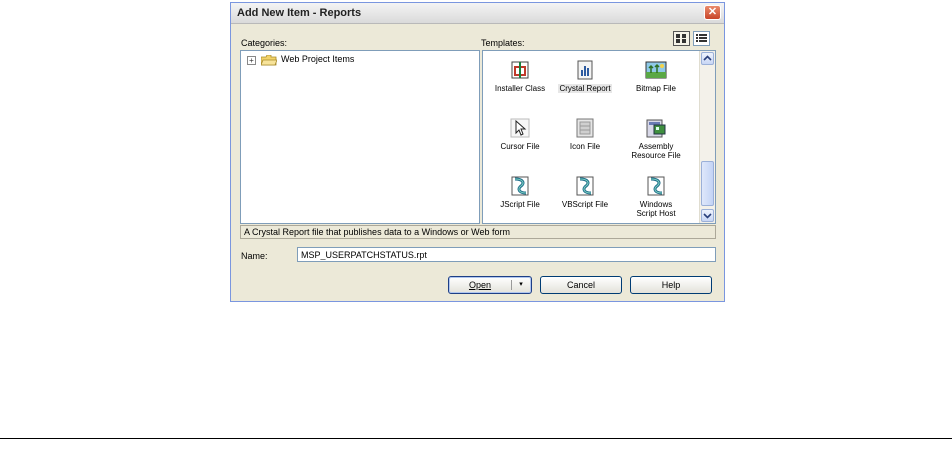 Image resolution: width=952 pixels, height=466 pixels. I want to click on template-caption: Bitmap File, so click(655, 88).